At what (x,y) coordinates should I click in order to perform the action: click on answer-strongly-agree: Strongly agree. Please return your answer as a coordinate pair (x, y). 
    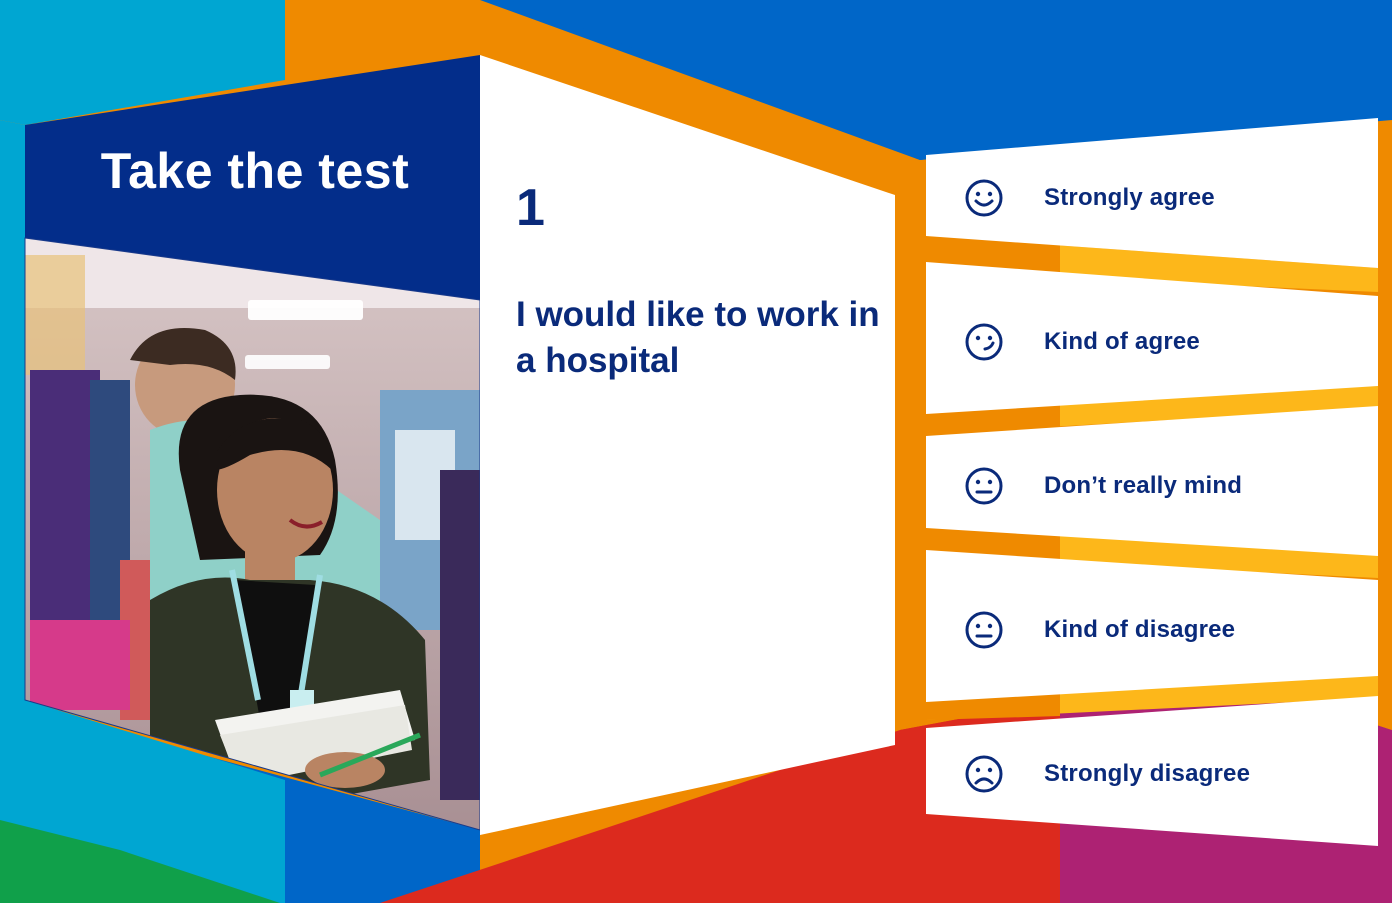
    Looking at the image, I should click on (1152, 198).